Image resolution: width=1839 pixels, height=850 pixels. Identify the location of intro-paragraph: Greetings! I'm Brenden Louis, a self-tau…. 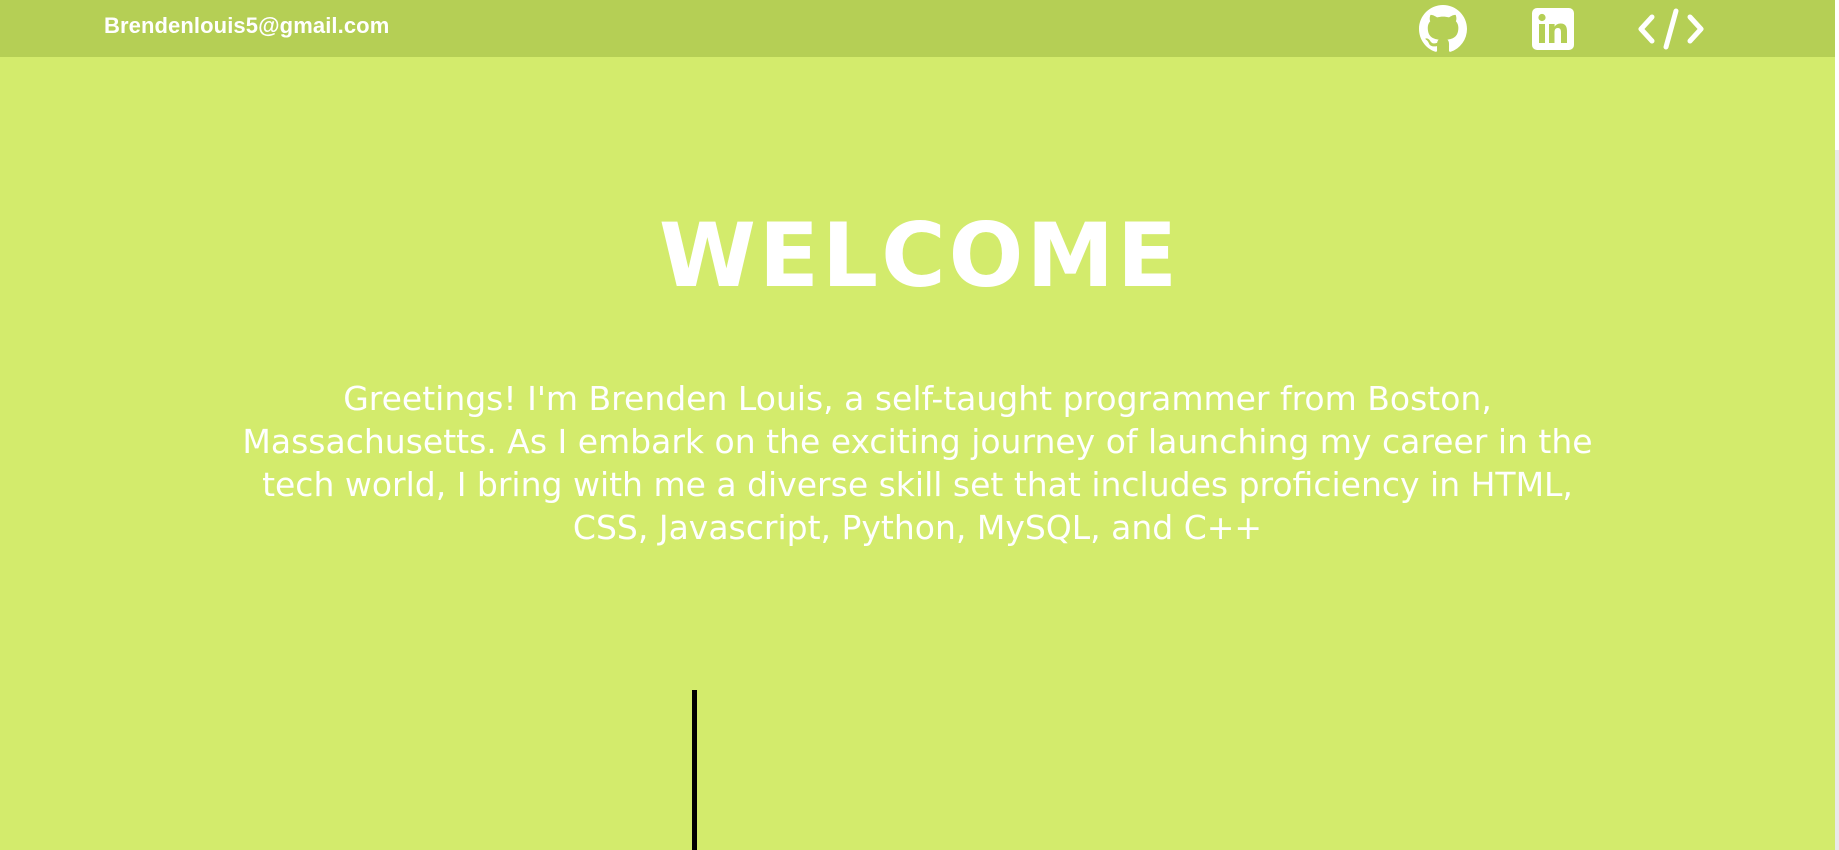
(917, 463).